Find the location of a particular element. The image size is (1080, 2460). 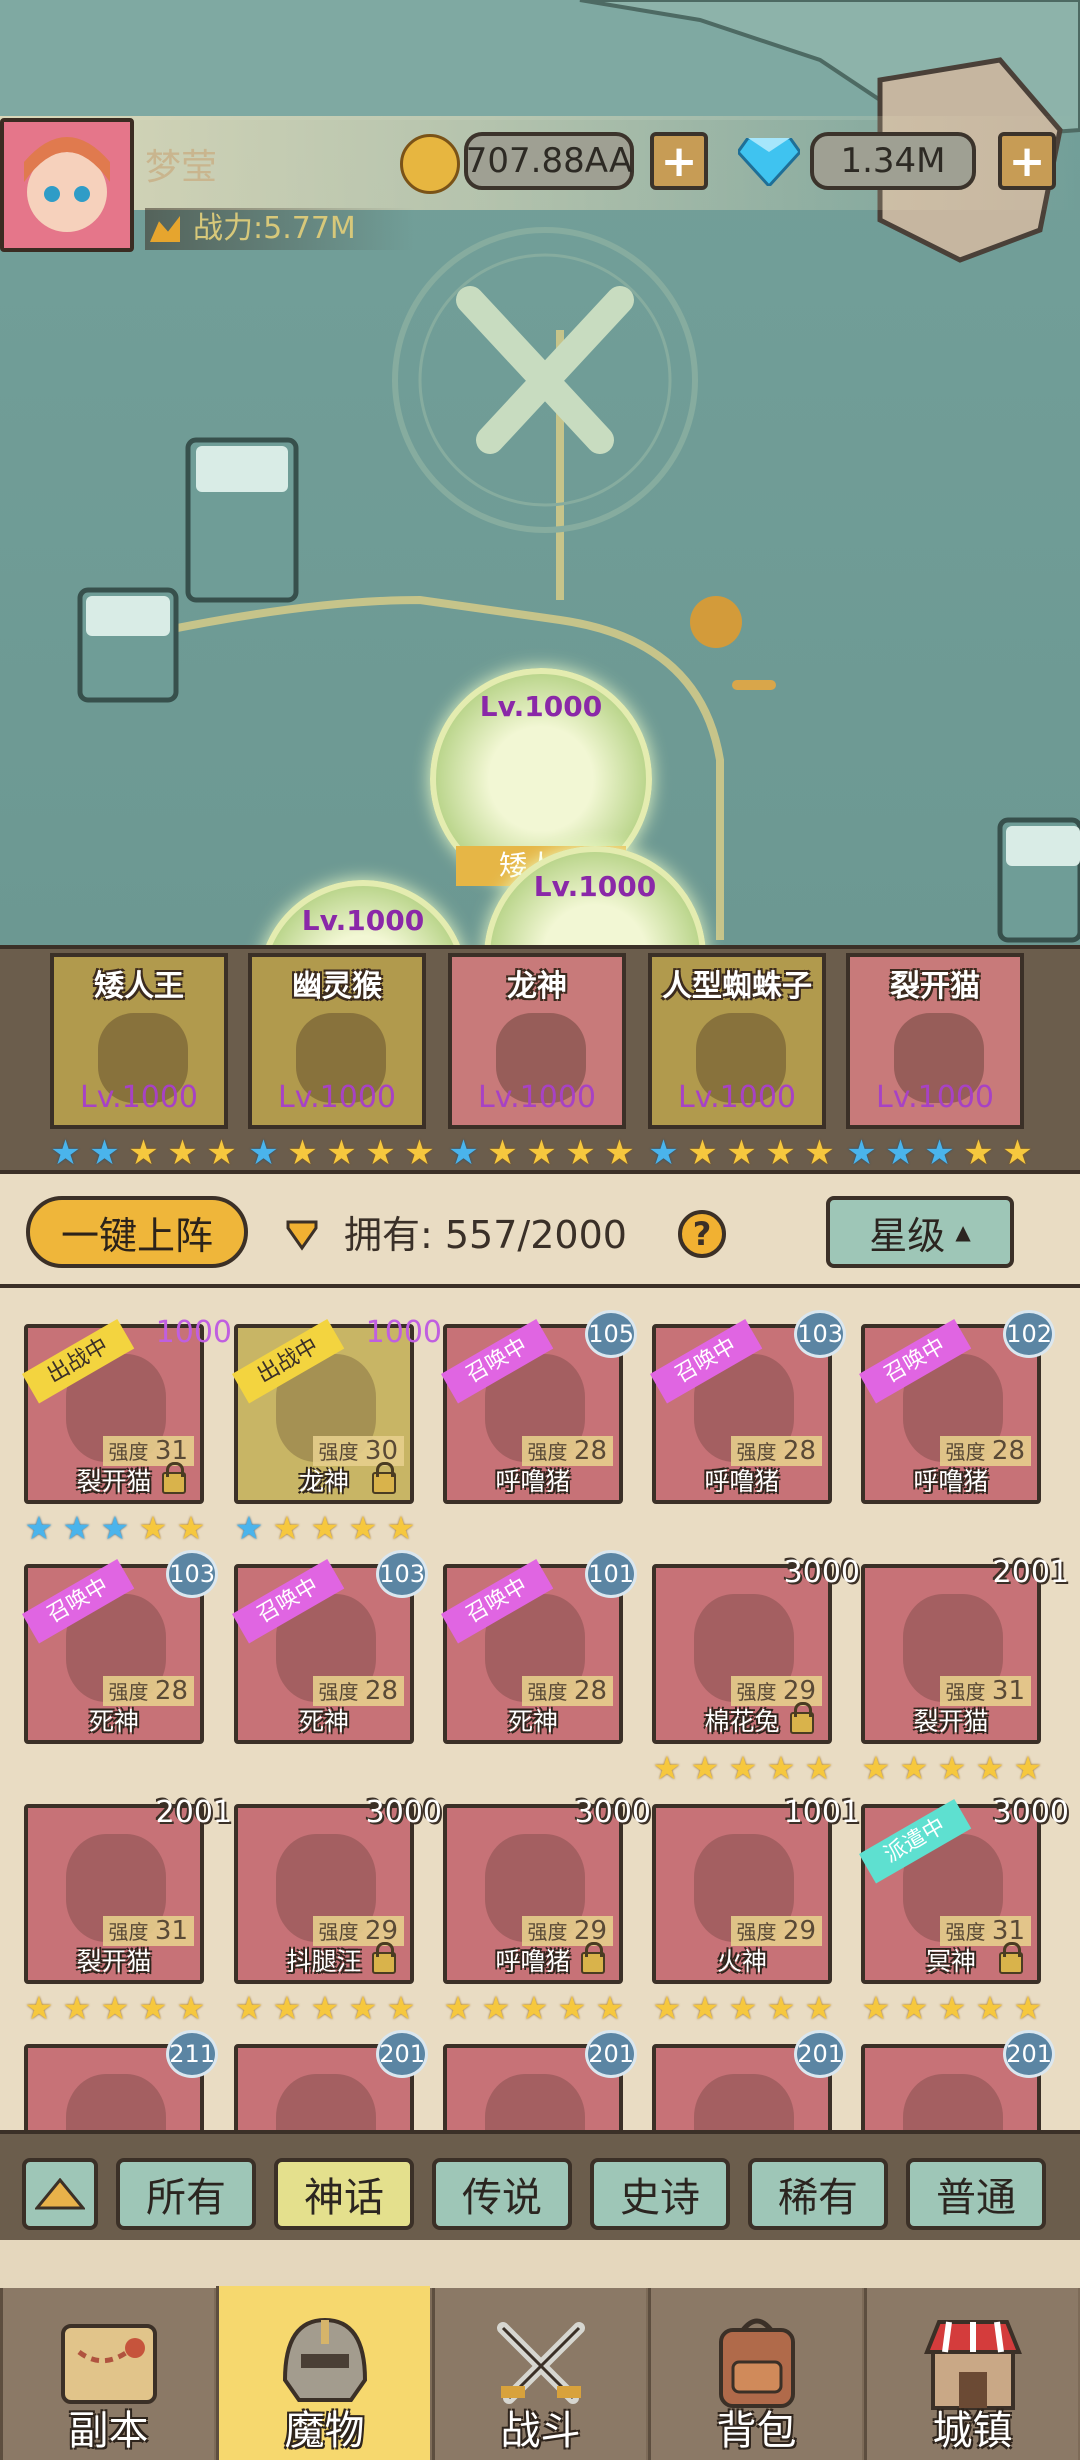

monster-count-badge: 105 is located at coordinates (611, 1334).